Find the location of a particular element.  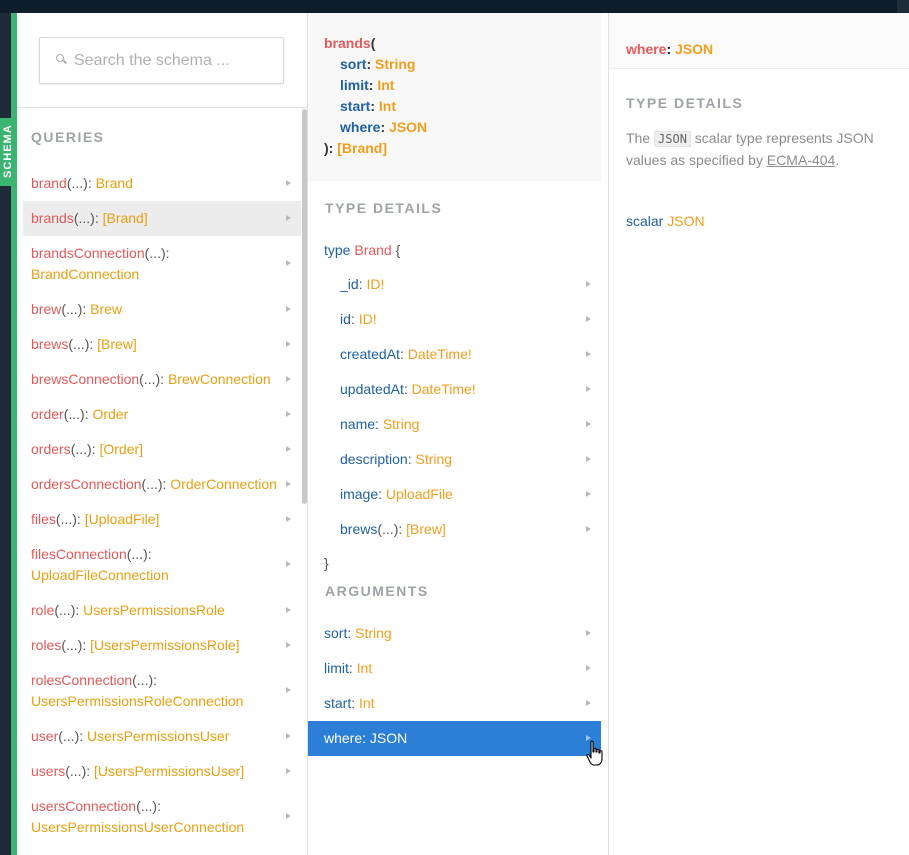

type-field-description: description: String is located at coordinates (454, 459).